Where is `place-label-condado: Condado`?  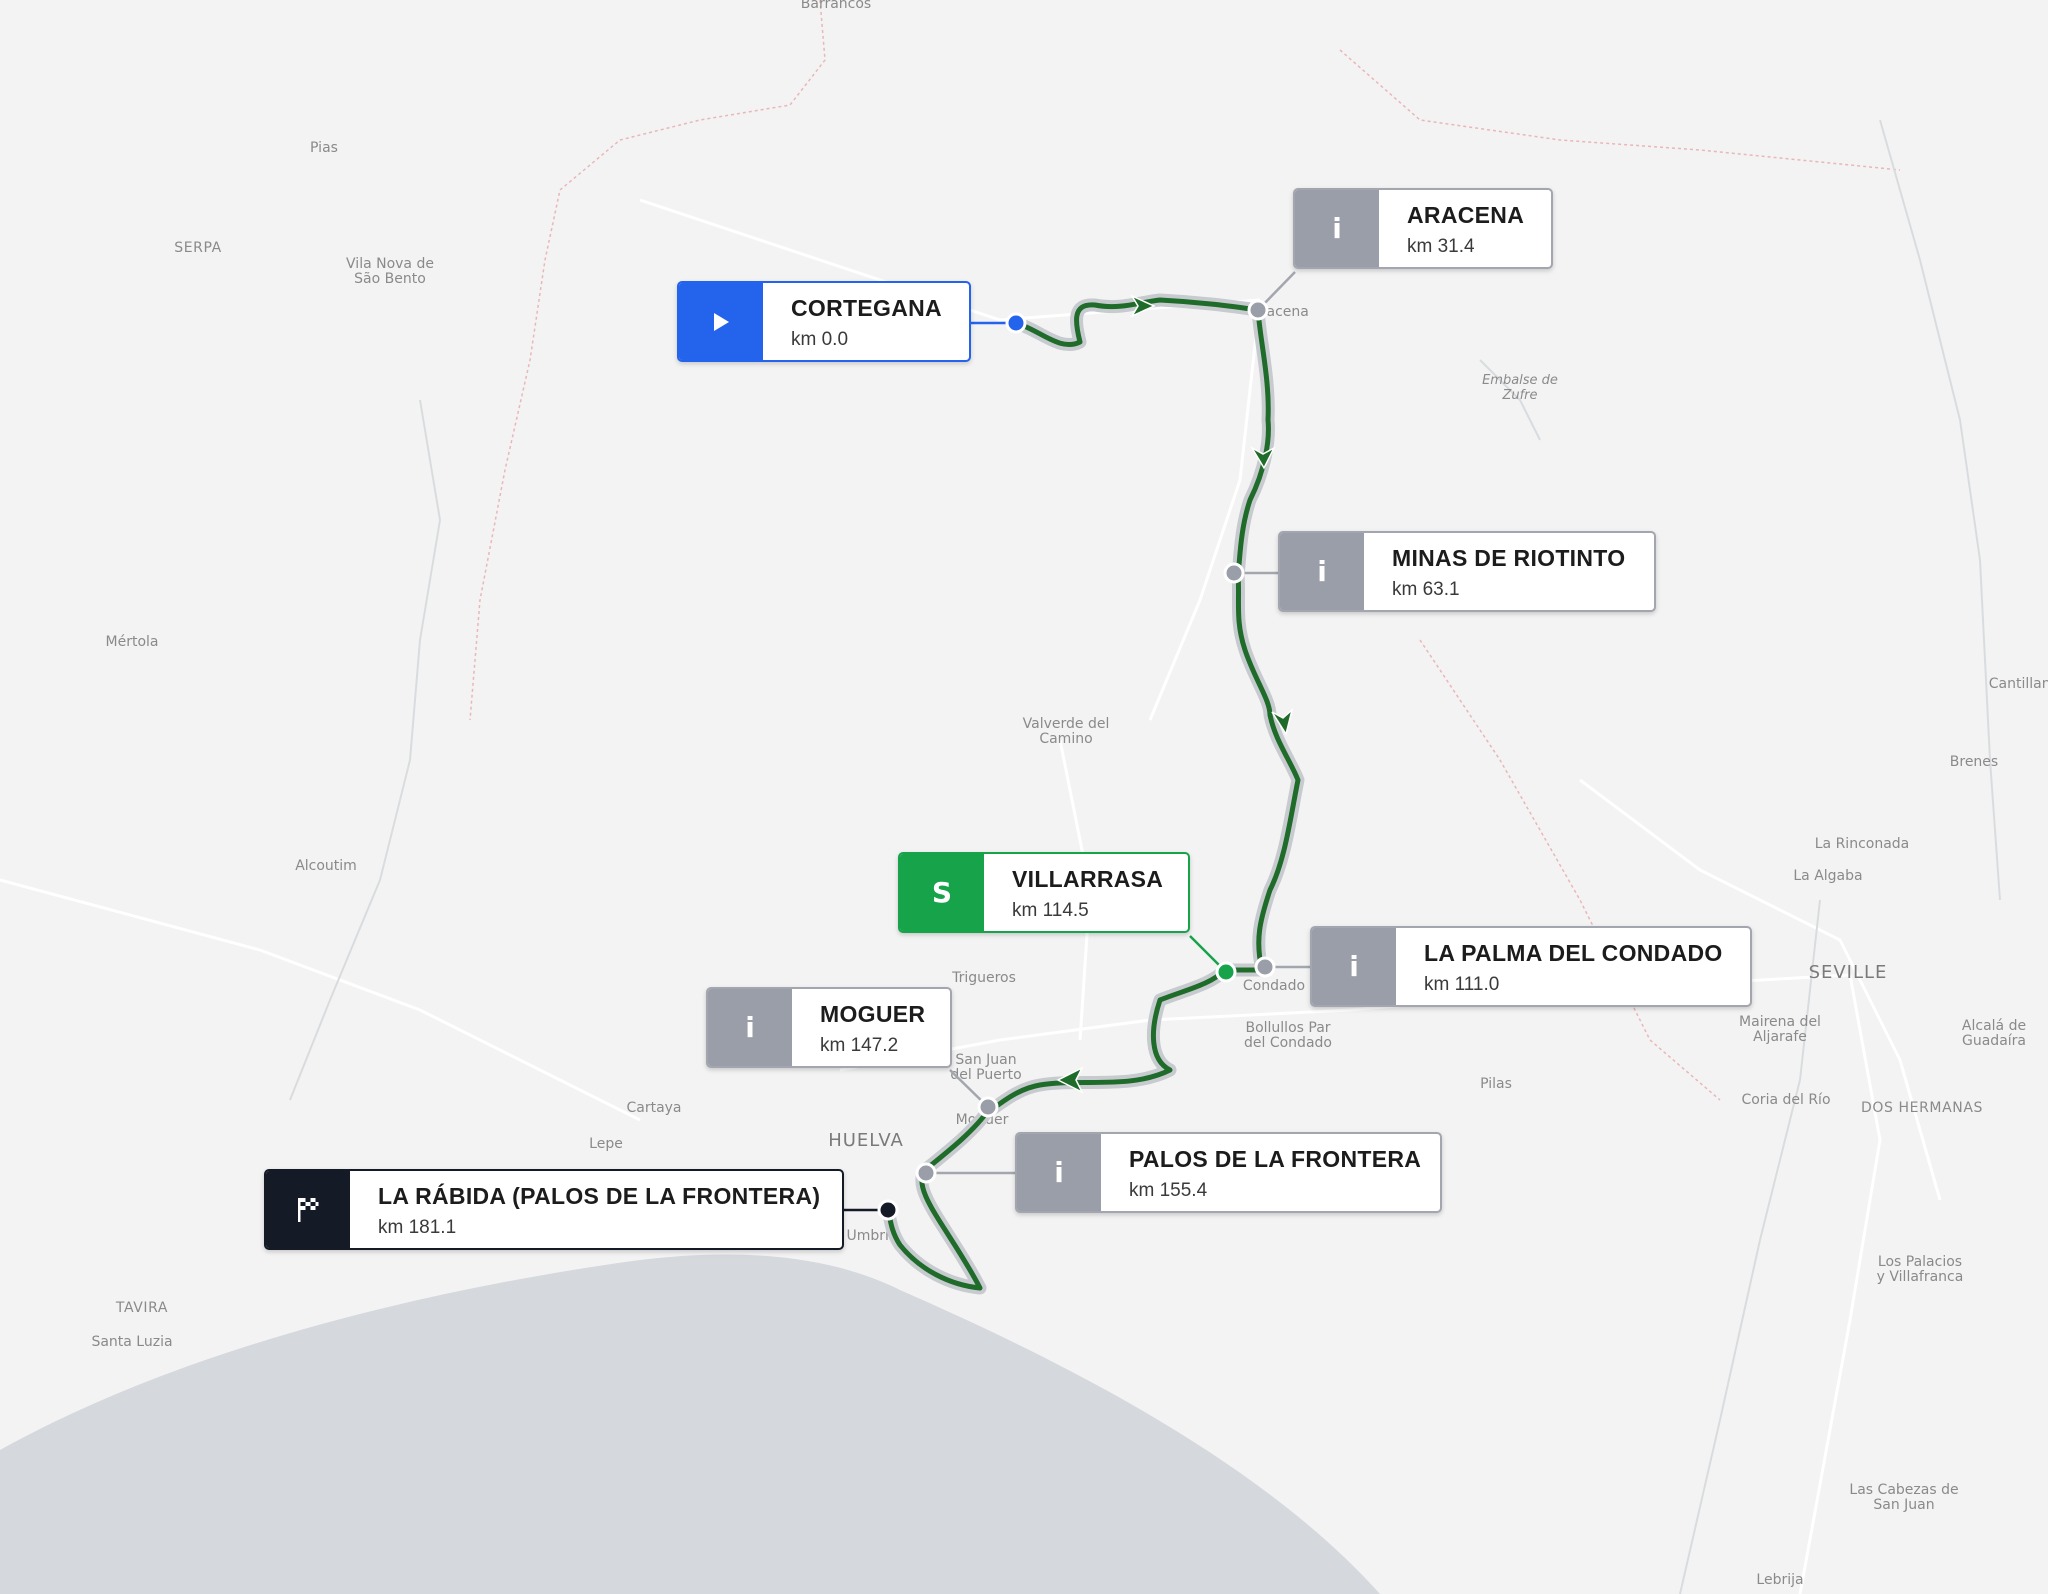 place-label-condado: Condado is located at coordinates (1274, 986).